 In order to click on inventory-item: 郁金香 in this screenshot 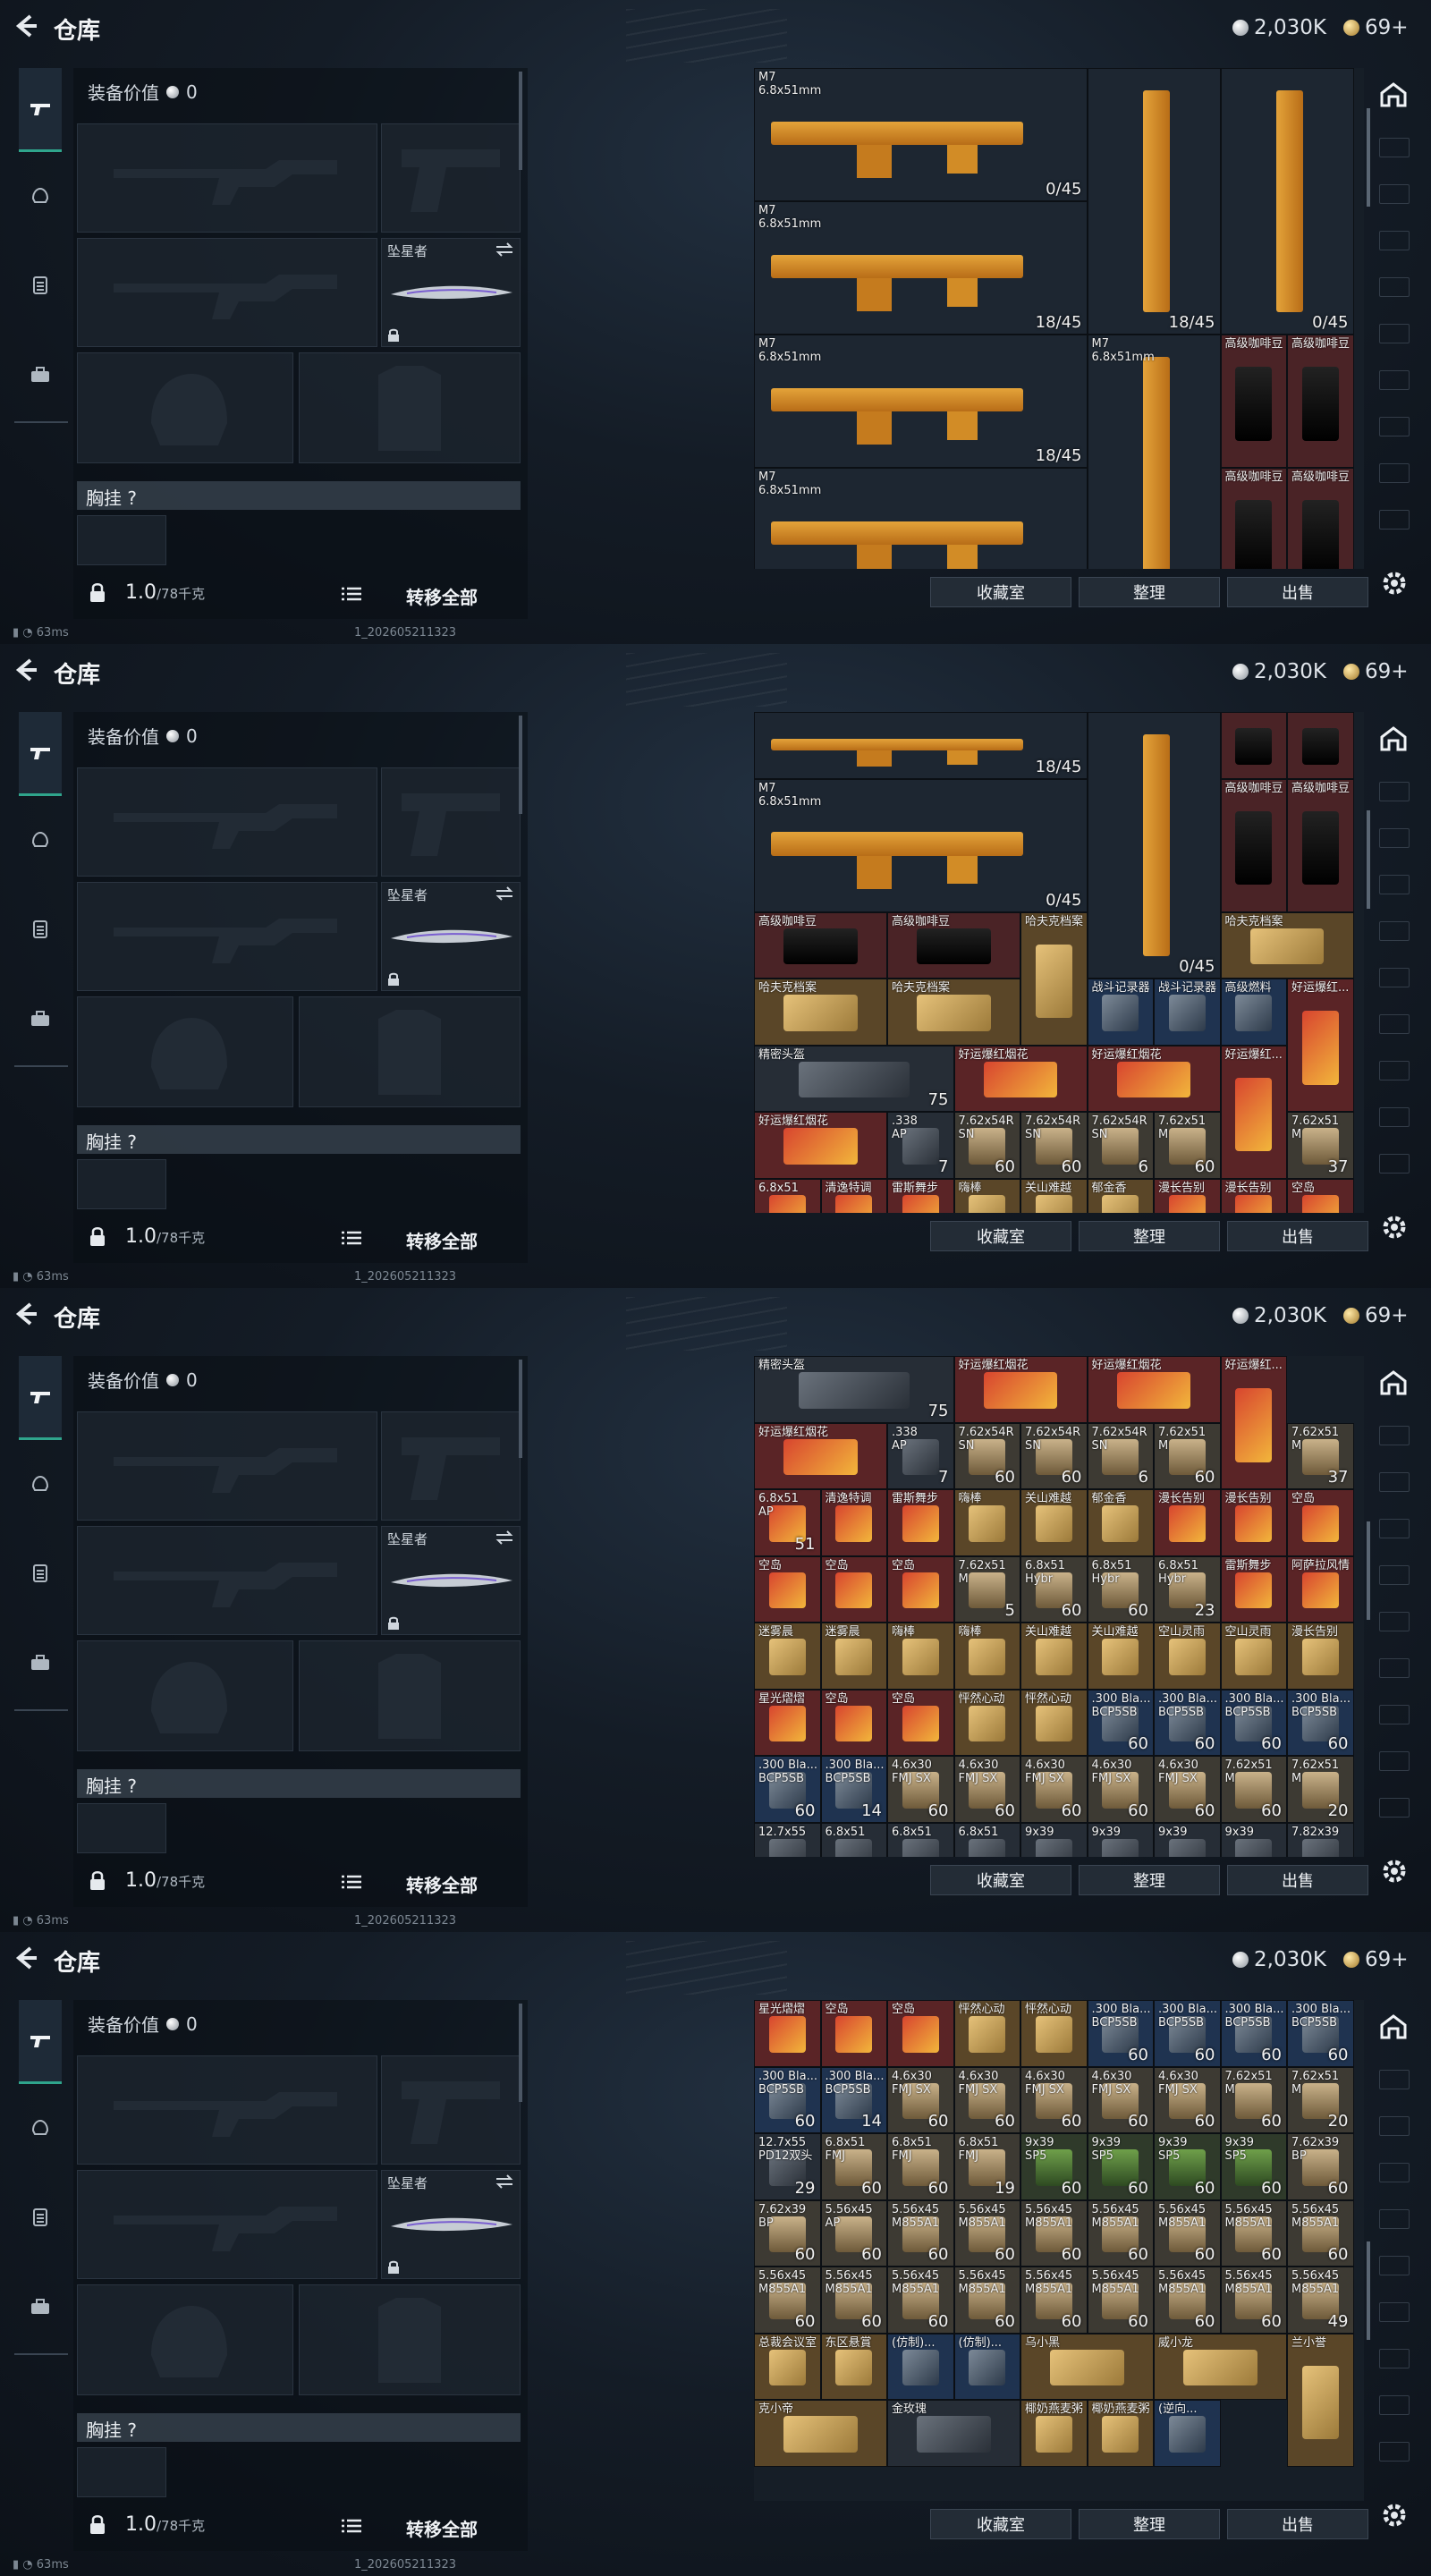, I will do `click(1120, 1522)`.